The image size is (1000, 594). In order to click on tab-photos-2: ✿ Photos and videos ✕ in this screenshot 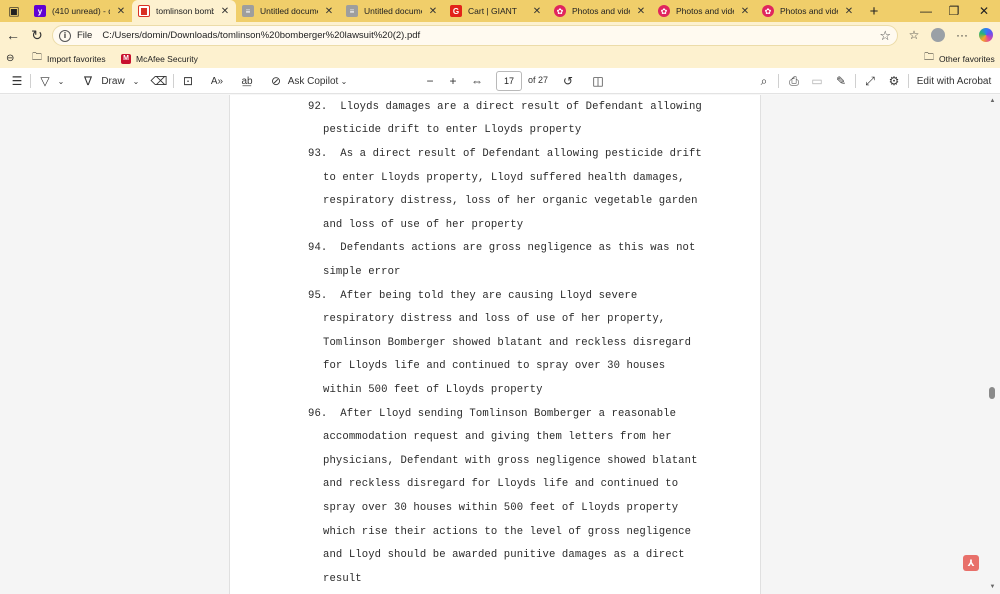, I will do `click(704, 11)`.